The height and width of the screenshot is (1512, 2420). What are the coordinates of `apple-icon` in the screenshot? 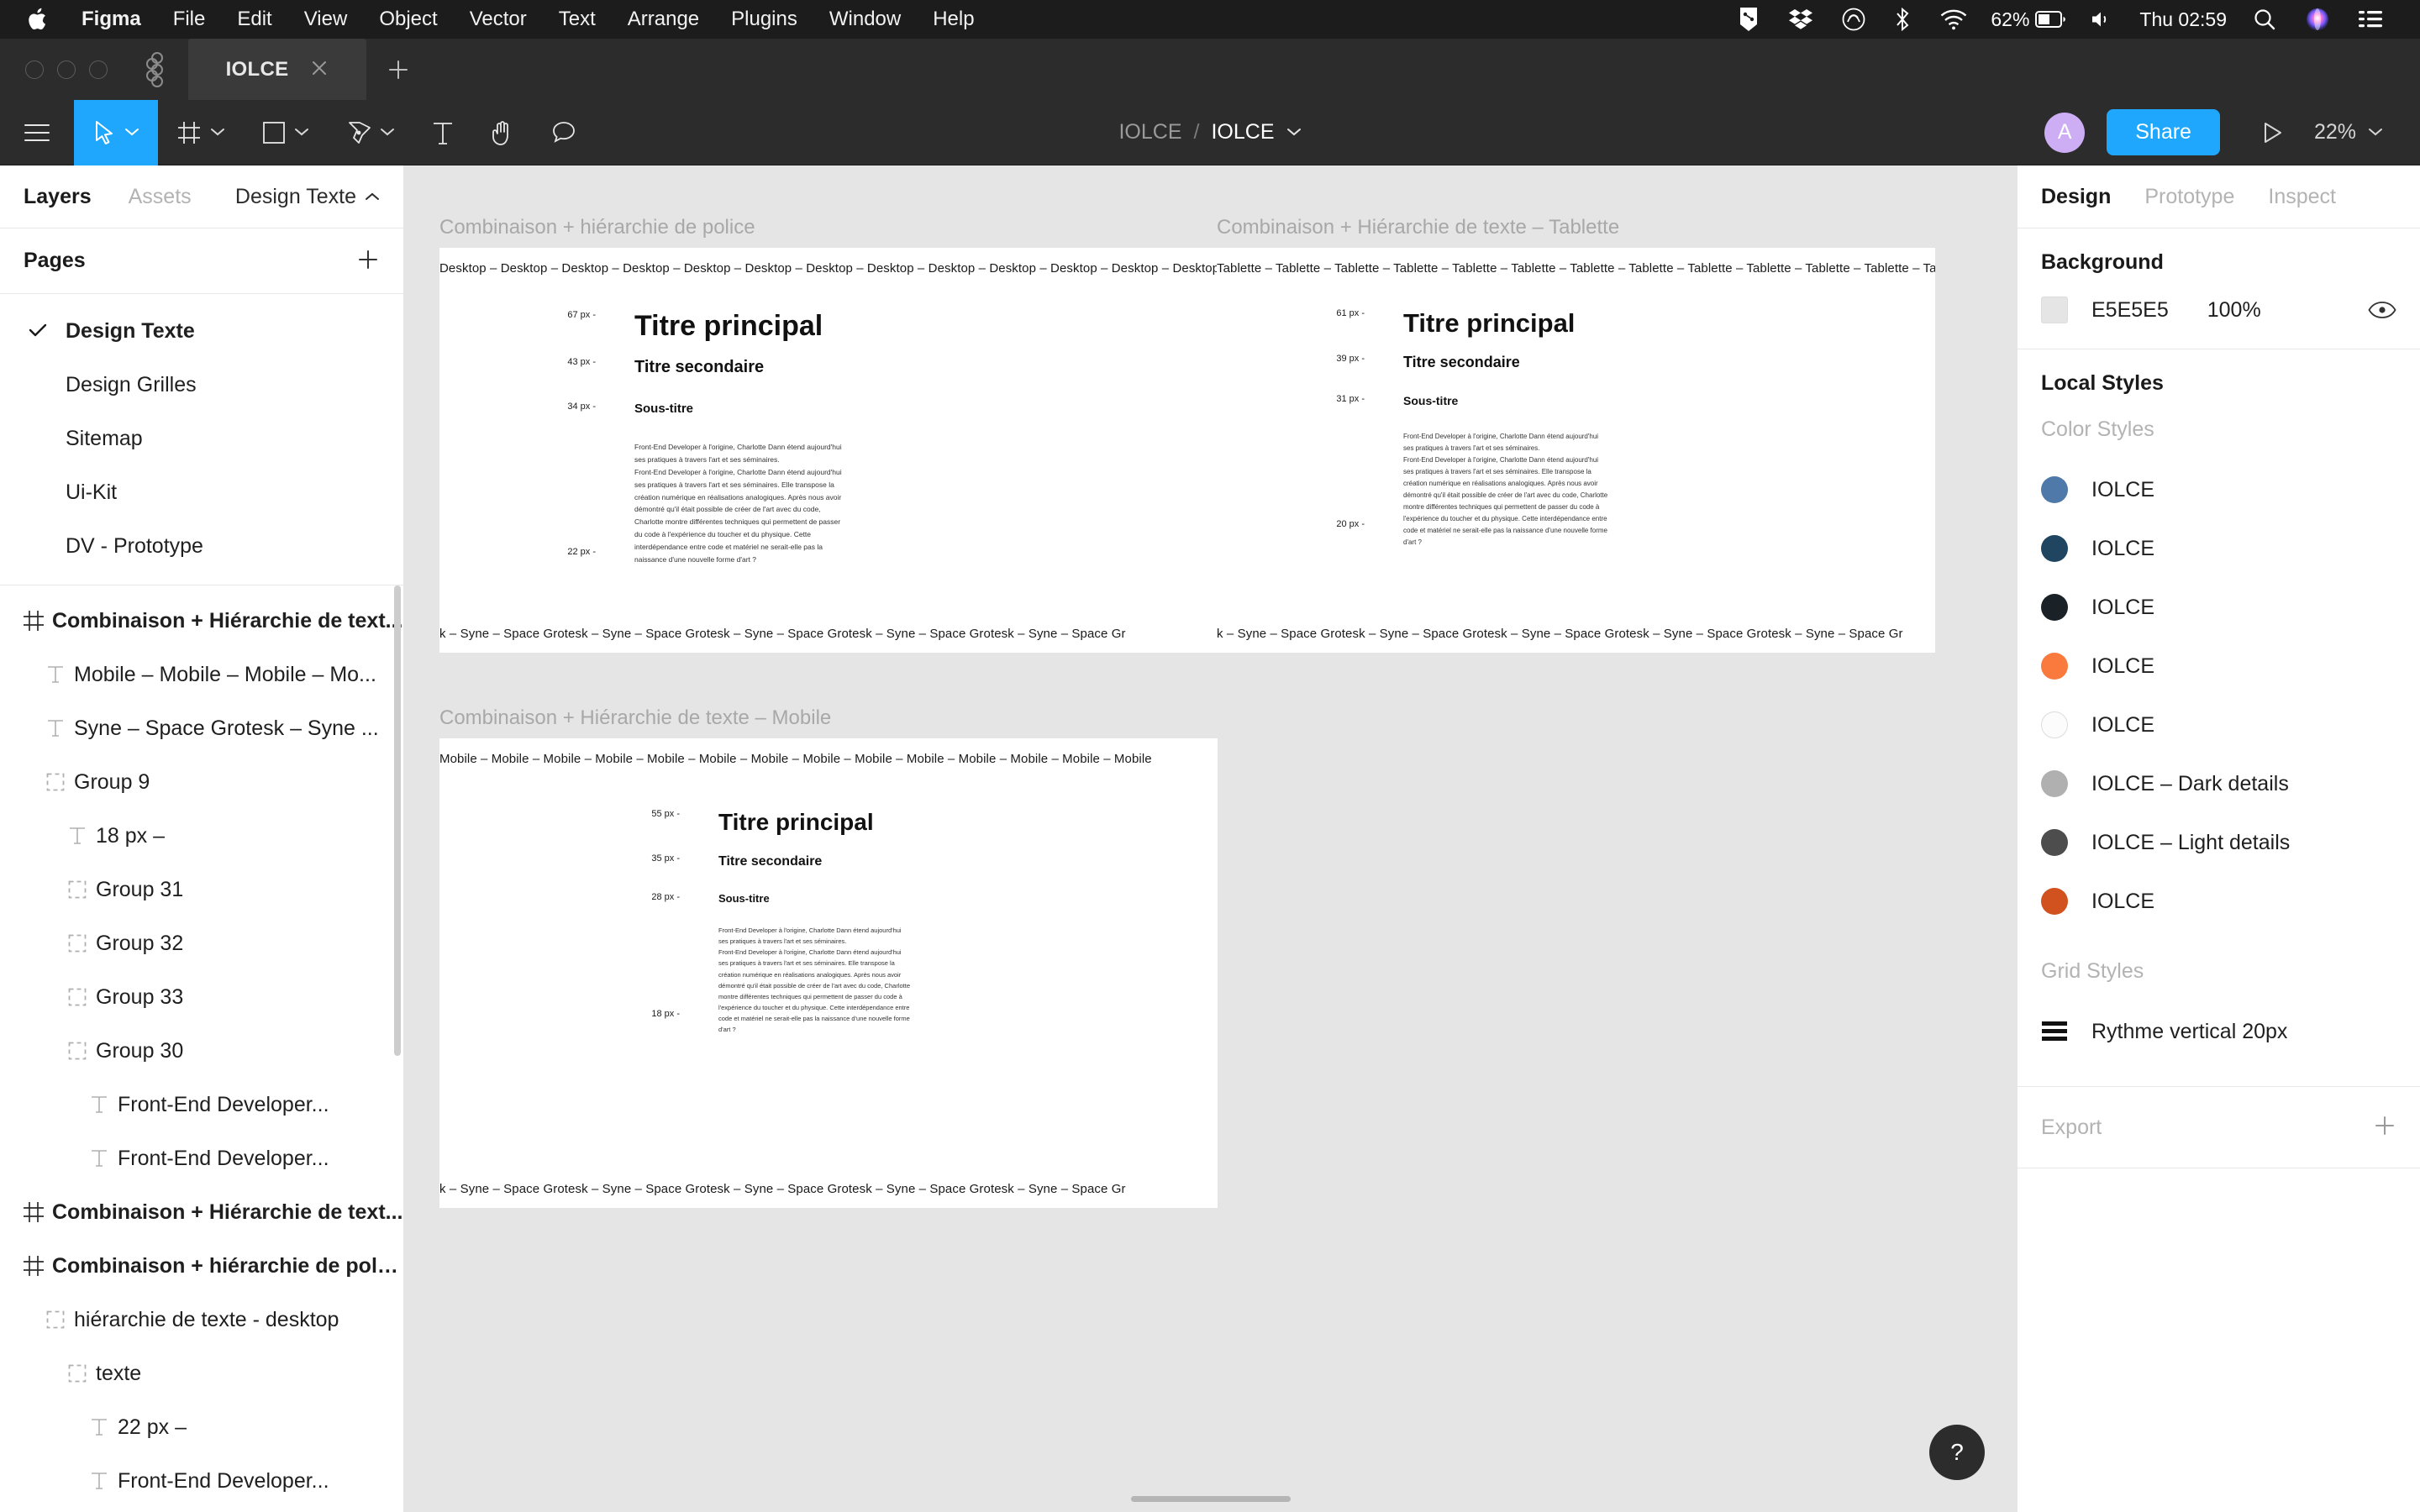 It's located at (39, 19).